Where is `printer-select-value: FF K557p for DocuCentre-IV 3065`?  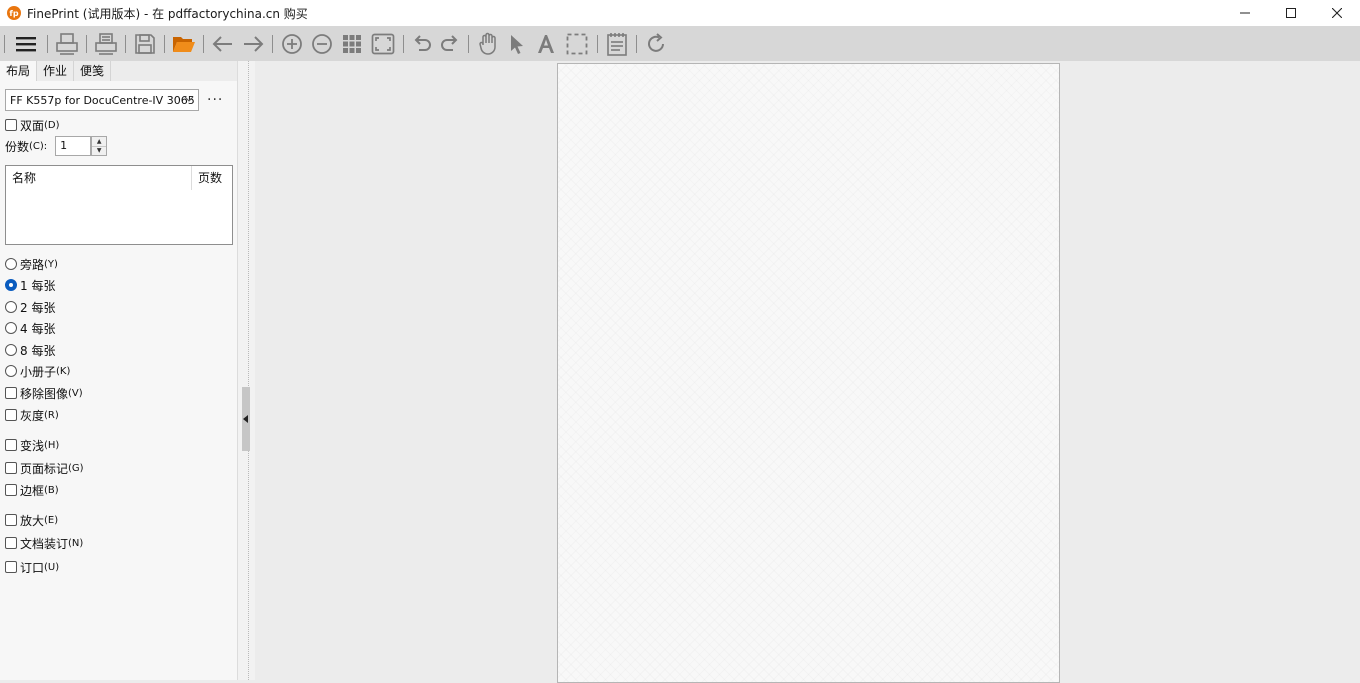 printer-select-value: FF K557p for DocuCentre-IV 3065 is located at coordinates (102, 100).